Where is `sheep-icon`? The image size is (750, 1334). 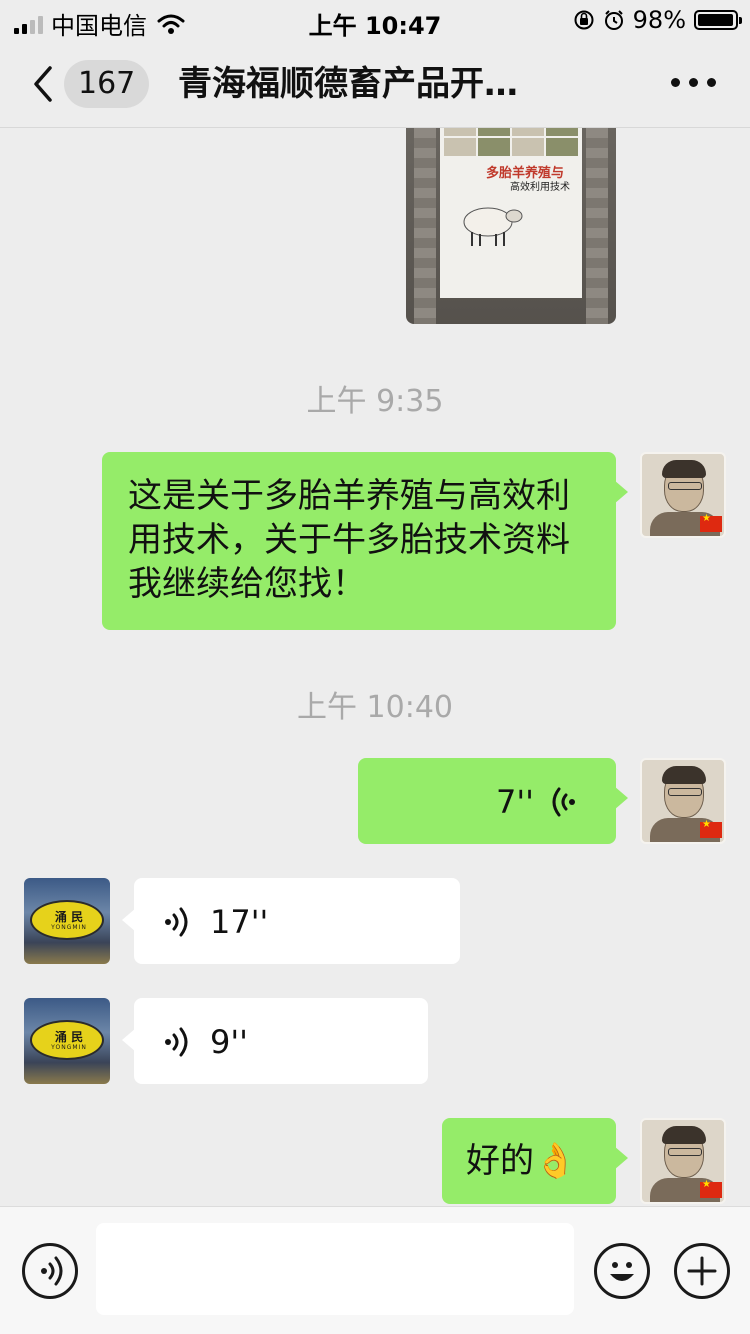 sheep-icon is located at coordinates (493, 226).